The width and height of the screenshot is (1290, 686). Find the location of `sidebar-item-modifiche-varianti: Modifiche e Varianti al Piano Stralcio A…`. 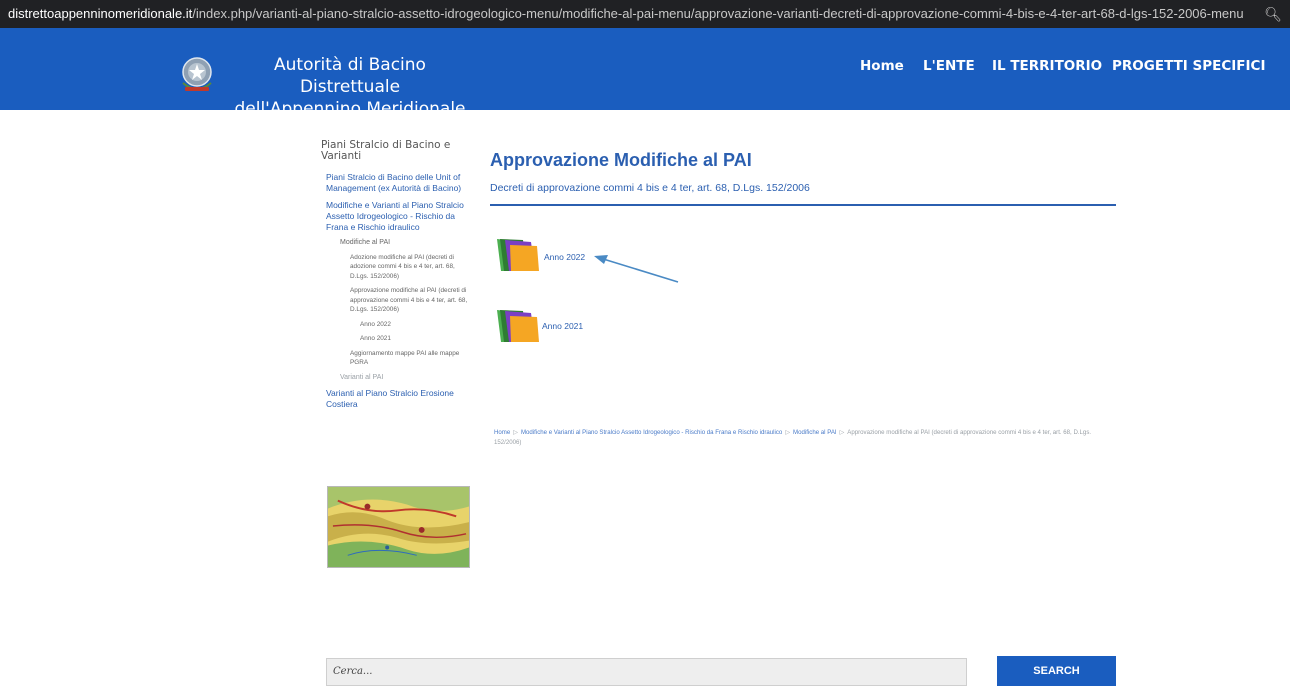

sidebar-item-modifiche-varianti: Modifiche e Varianti al Piano Stralcio A… is located at coordinates (395, 216).